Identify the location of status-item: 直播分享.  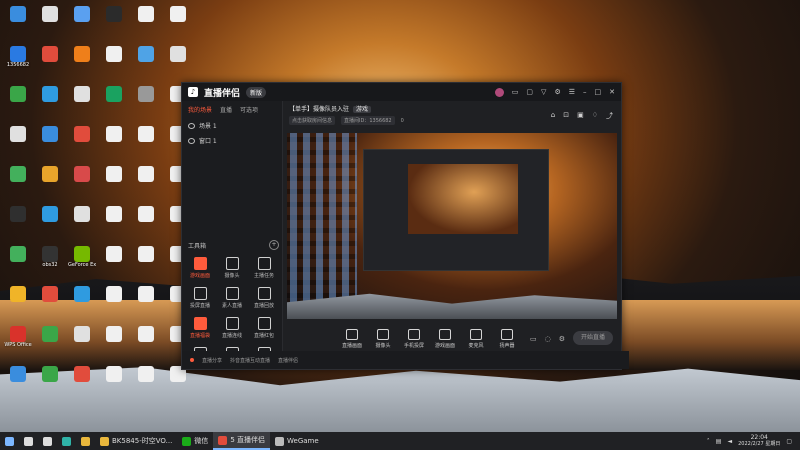
(212, 360).